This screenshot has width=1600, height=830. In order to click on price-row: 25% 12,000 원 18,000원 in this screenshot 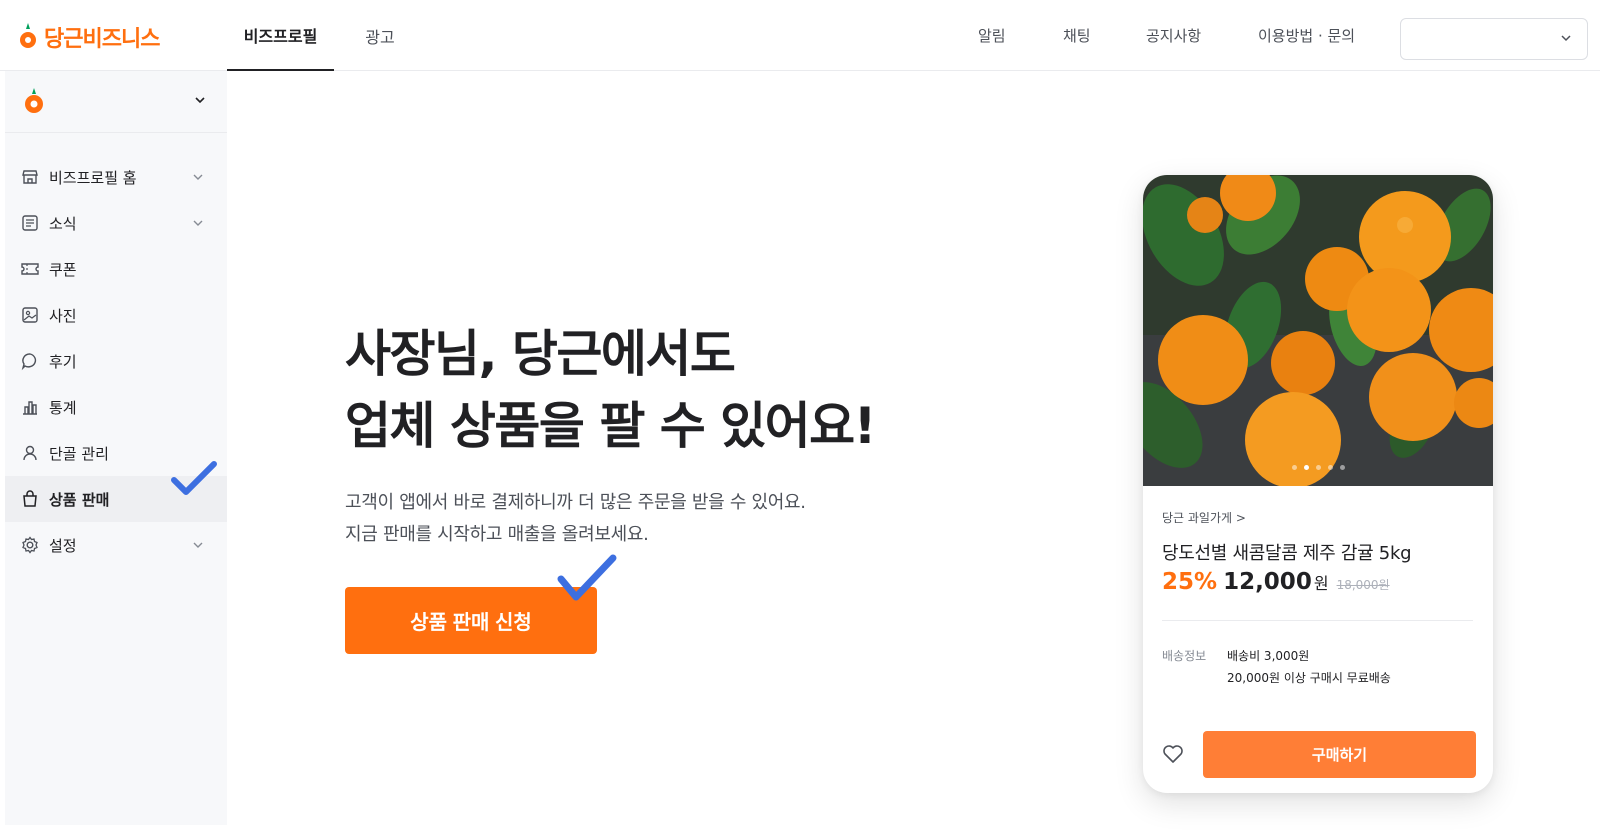, I will do `click(1276, 582)`.